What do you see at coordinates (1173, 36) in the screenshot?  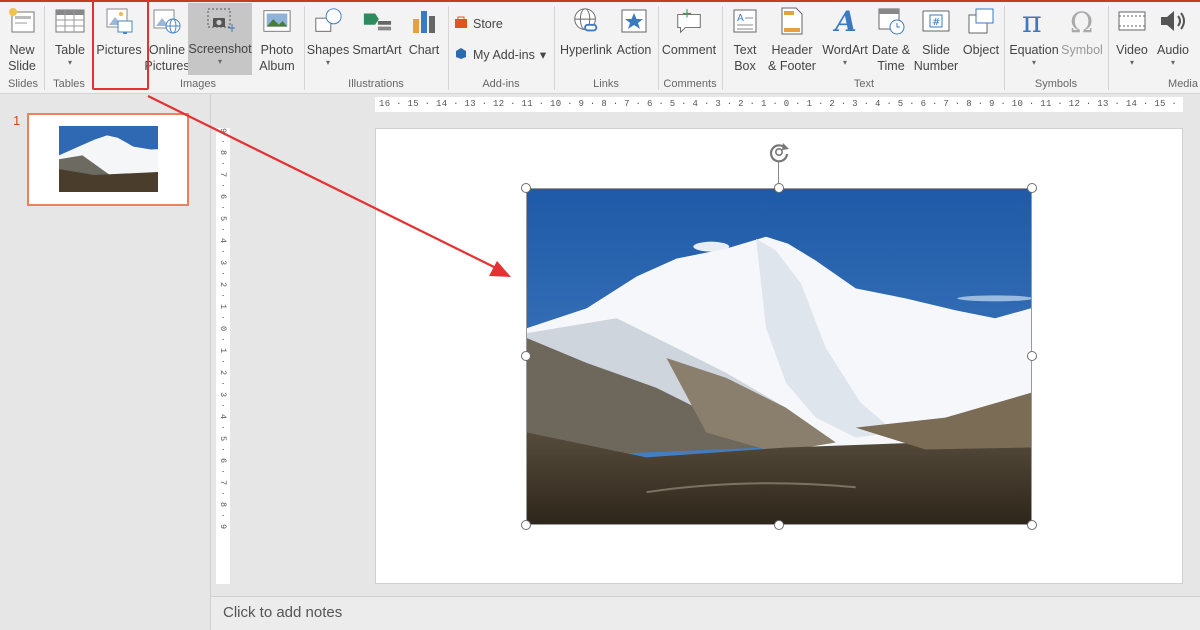 I see `audio-button: Audio ▾` at bounding box center [1173, 36].